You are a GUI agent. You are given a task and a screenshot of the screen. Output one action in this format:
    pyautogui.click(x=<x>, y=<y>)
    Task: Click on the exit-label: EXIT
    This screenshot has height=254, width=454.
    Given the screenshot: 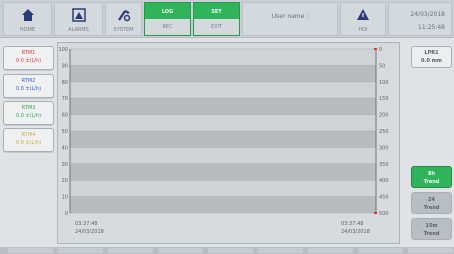 What is the action you would take?
    pyautogui.click(x=216, y=27)
    